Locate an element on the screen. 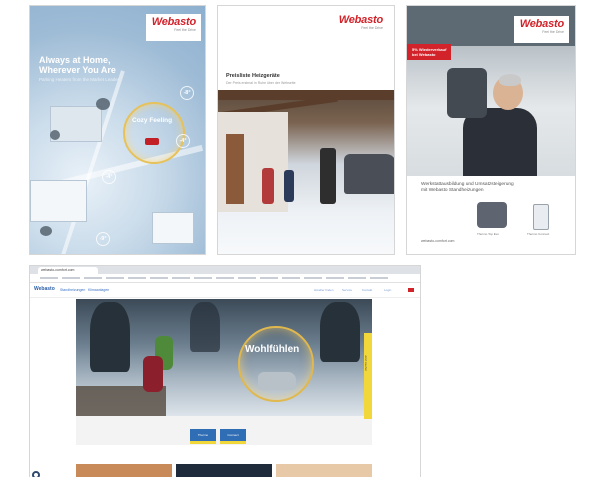 Image resolution: width=589 pixels, height=477 pixels. suv-car is located at coordinates (369, 174).